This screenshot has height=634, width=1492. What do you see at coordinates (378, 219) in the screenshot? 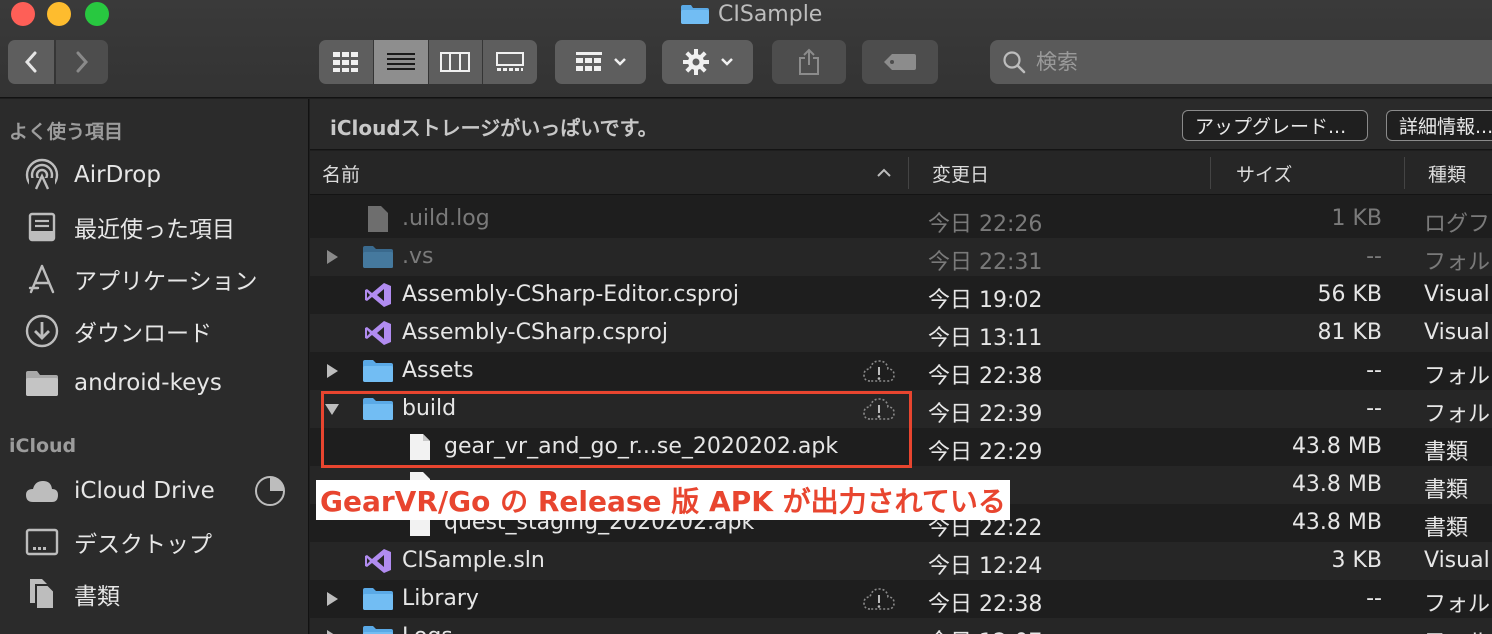
I see `document-icon` at bounding box center [378, 219].